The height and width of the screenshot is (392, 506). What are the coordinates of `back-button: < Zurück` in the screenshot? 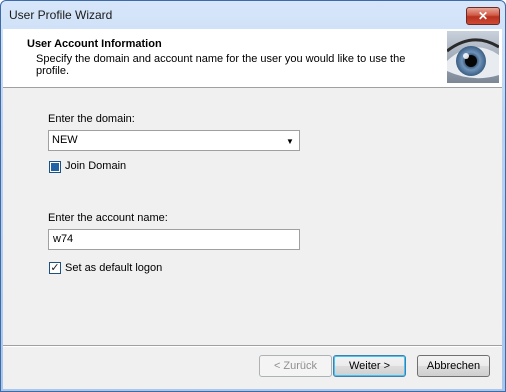 It's located at (295, 366).